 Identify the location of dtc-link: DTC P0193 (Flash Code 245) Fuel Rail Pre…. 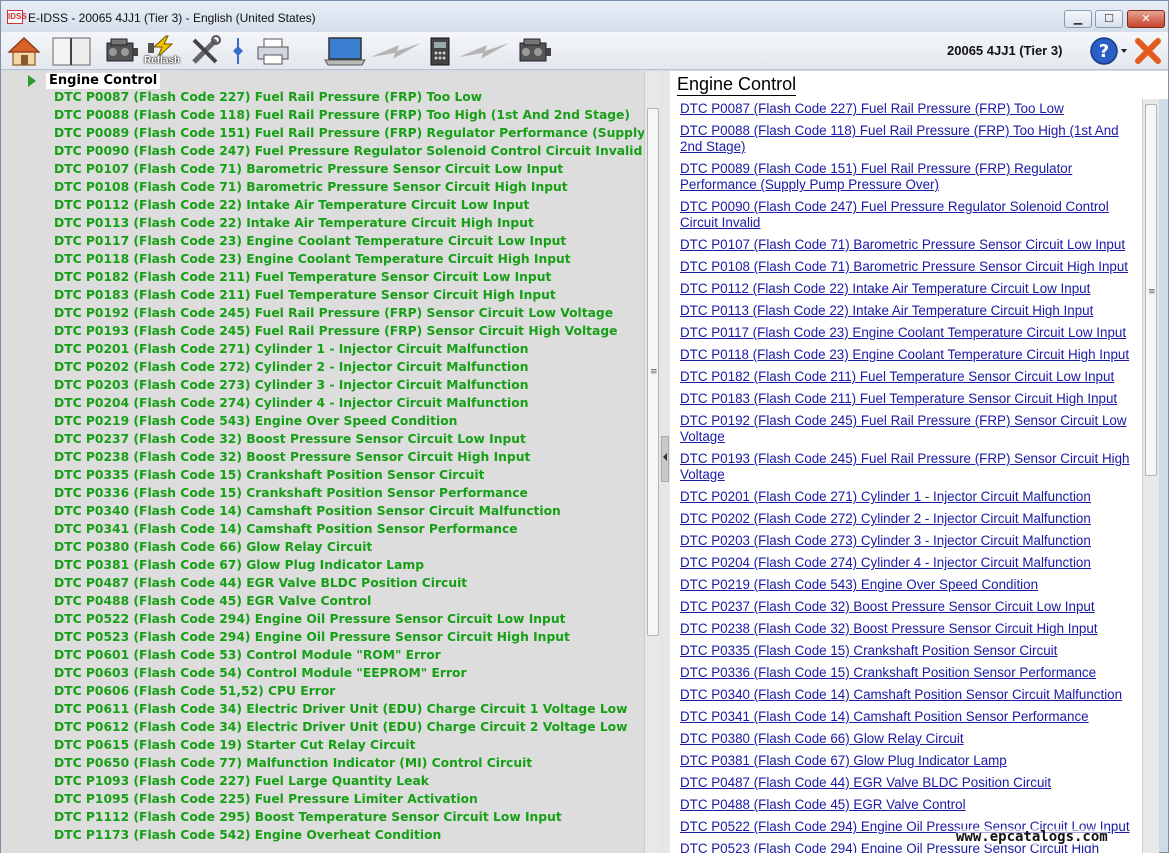
(905, 466).